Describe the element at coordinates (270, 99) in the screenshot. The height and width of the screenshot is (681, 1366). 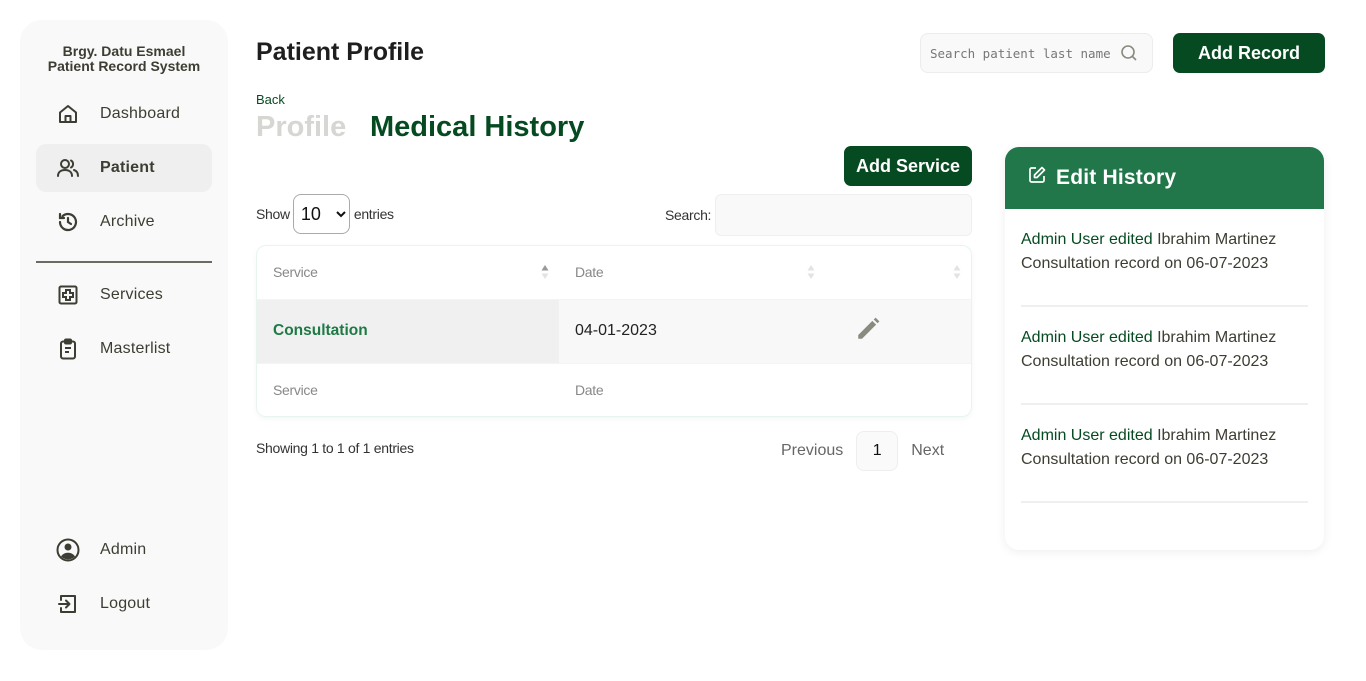
I see `back-link: Back` at that location.